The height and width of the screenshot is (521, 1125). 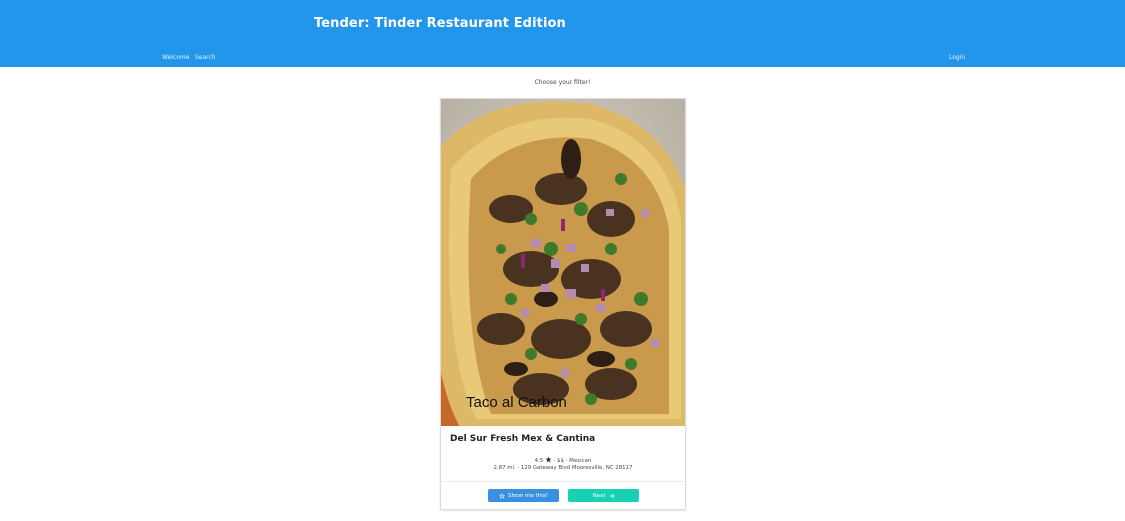 I want to click on filter-prompt: Choose your filter!, so click(x=562, y=82).